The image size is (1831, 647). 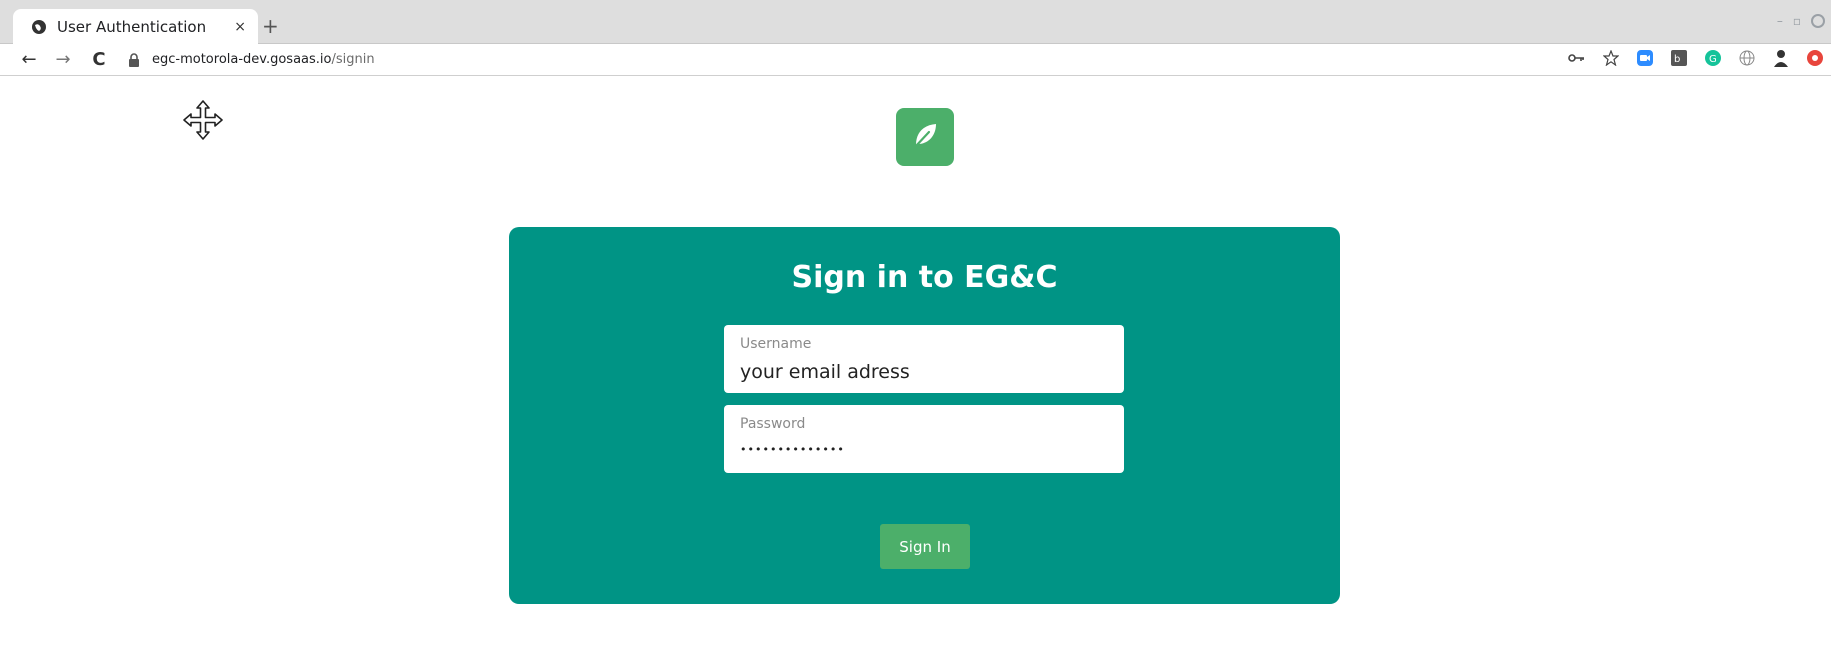 I want to click on new-tab-button: +, so click(x=270, y=26).